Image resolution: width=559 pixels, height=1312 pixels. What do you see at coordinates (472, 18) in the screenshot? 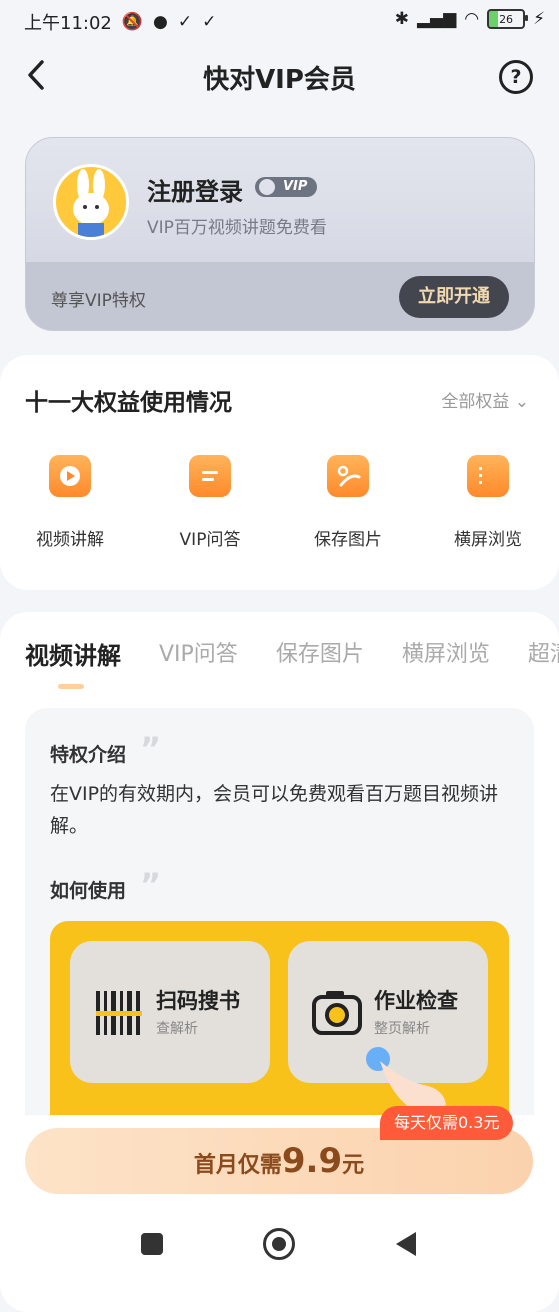
I see `wifi-icon: ◠` at bounding box center [472, 18].